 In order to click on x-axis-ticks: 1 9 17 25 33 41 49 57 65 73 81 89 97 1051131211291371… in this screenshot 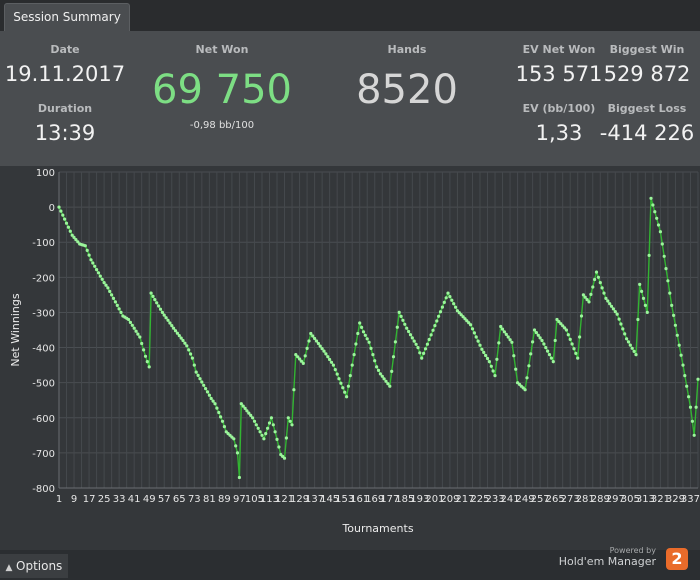, I will do `click(378, 499)`.